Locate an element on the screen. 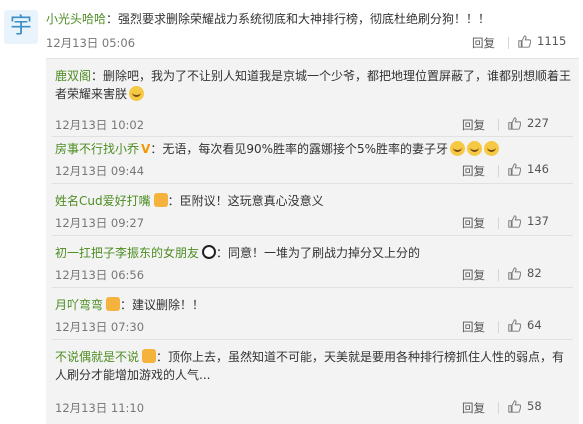 The image size is (583, 424). like-count: 137 is located at coordinates (538, 221).